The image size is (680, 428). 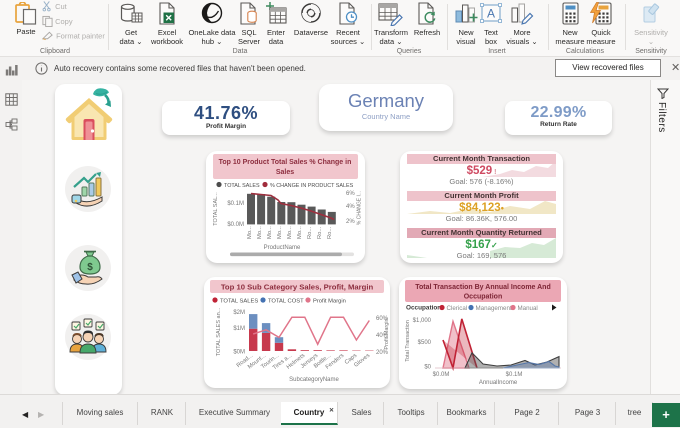 I want to click on svg-text: A, so click(x=491, y=14).